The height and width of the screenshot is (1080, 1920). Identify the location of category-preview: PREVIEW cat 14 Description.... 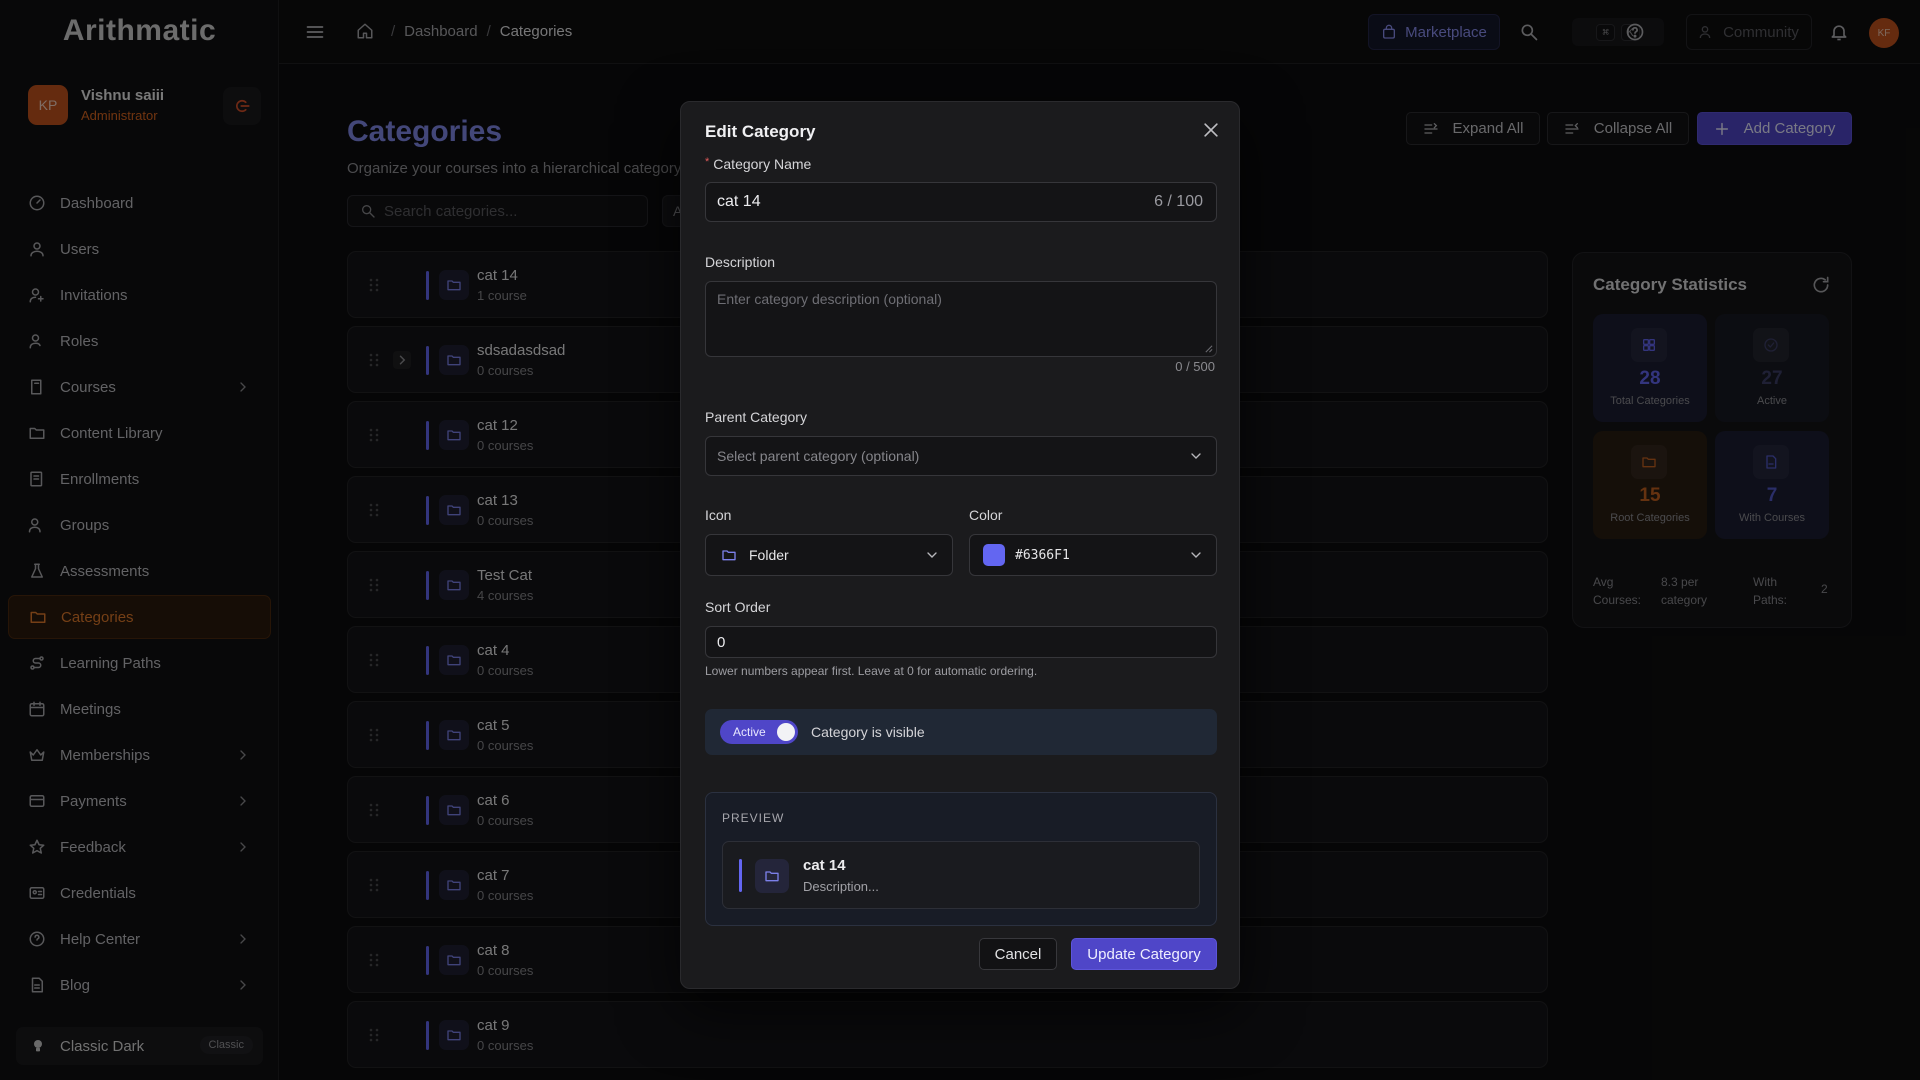
(961, 859).